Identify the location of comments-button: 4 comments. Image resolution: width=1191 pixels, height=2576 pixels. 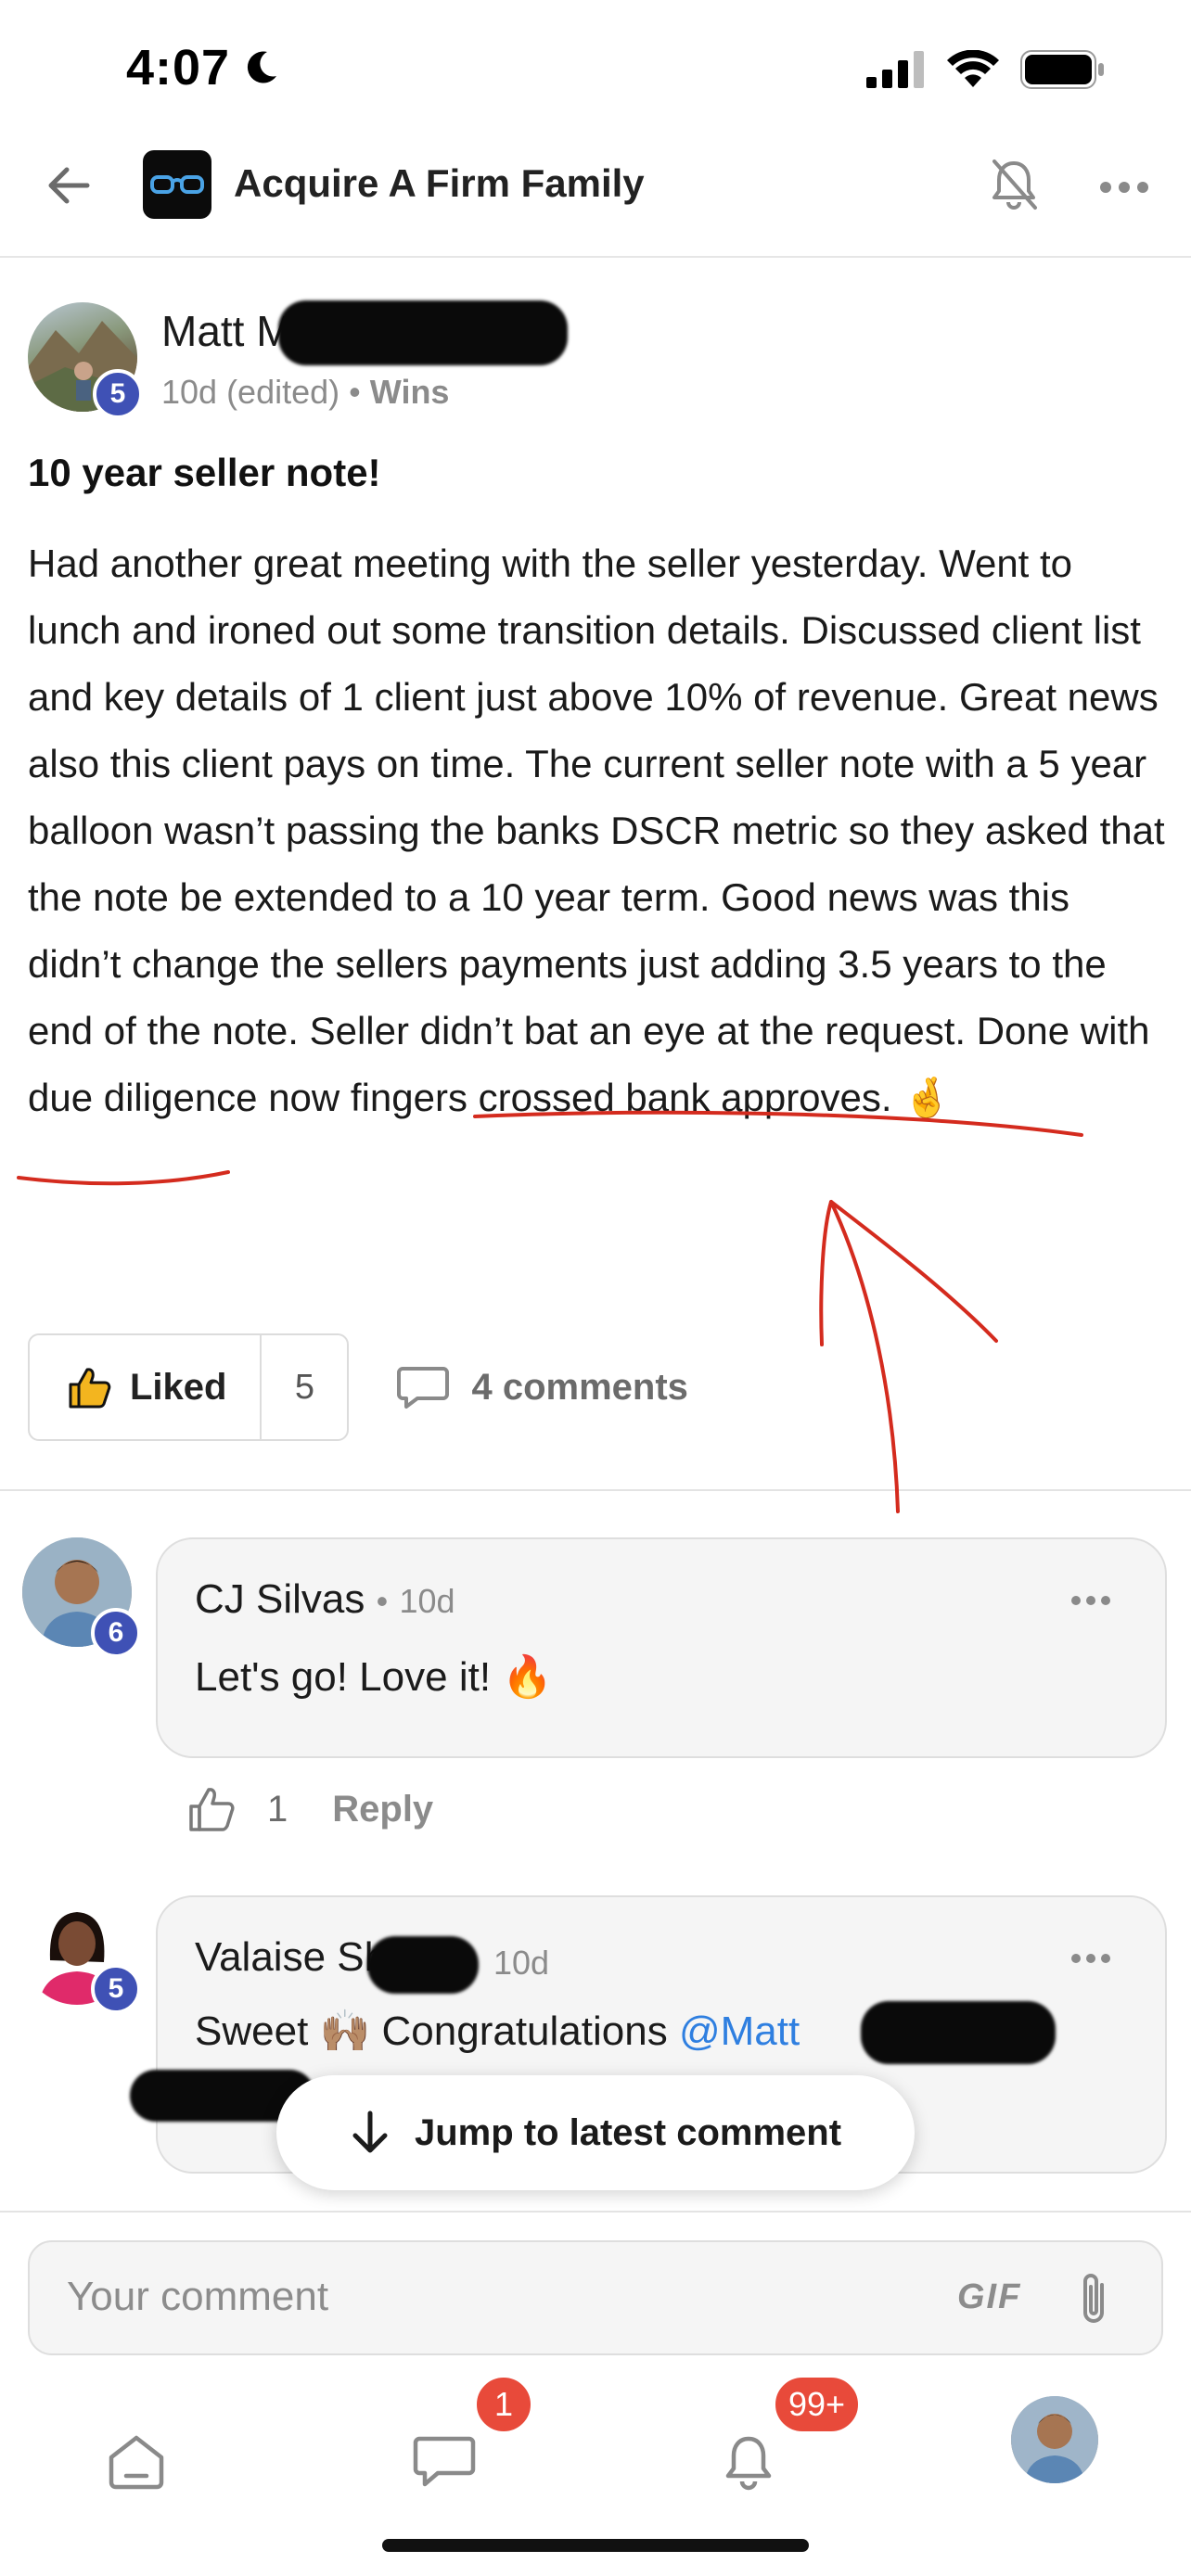
(542, 1387).